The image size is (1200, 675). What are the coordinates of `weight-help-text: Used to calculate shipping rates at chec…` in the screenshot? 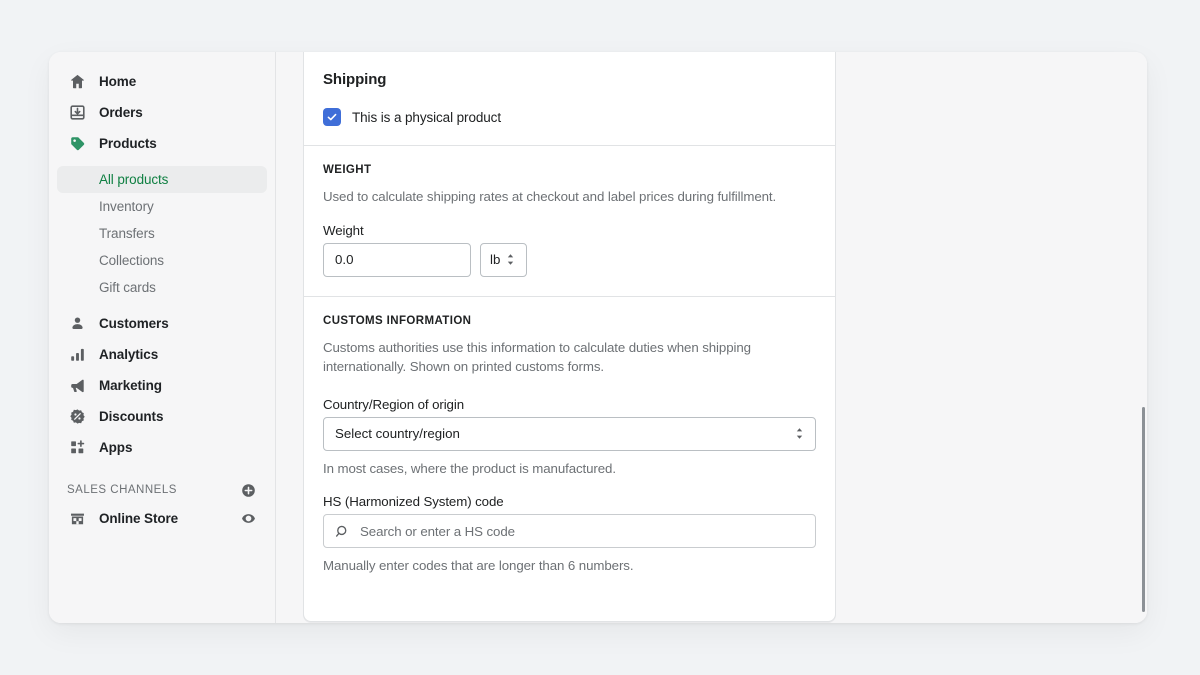 It's located at (550, 196).